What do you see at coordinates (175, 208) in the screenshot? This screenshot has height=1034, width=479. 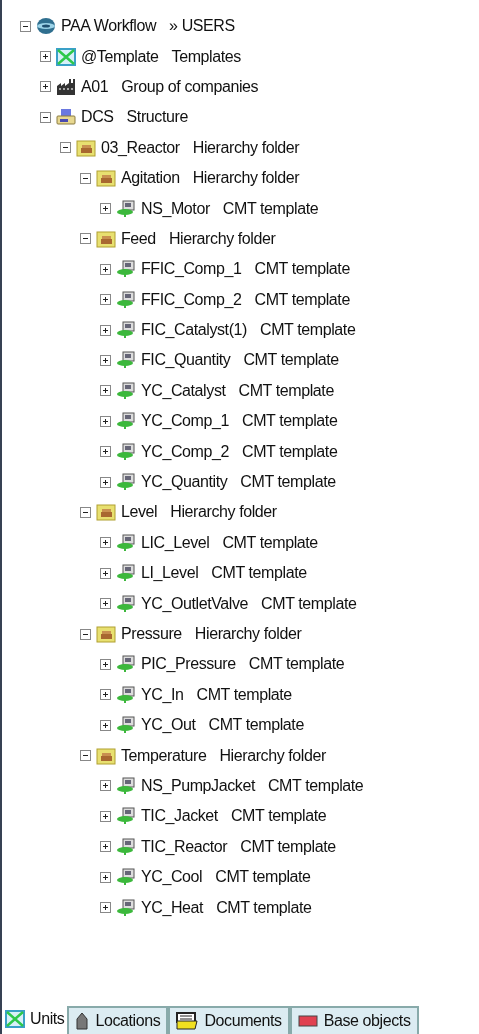 I see `item-name: NS_Motor` at bounding box center [175, 208].